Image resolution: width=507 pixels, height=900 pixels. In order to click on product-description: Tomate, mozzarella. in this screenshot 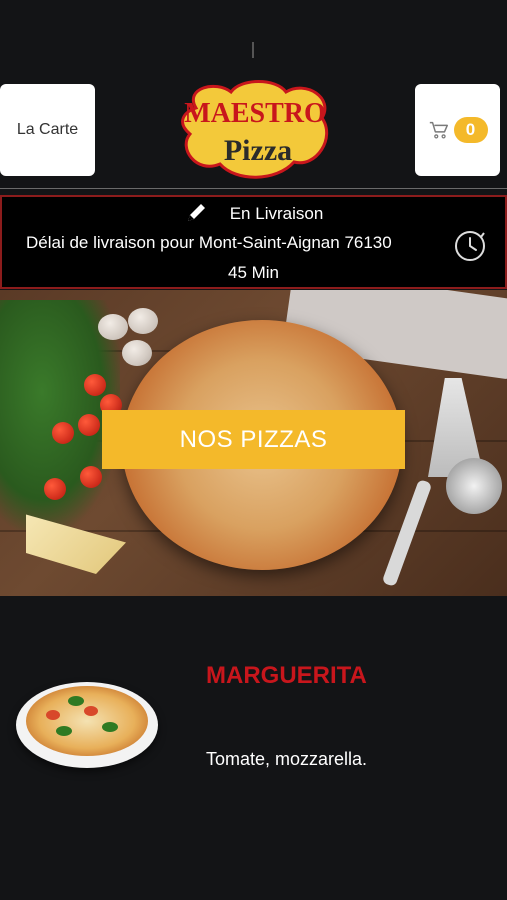, I will do `click(287, 759)`.